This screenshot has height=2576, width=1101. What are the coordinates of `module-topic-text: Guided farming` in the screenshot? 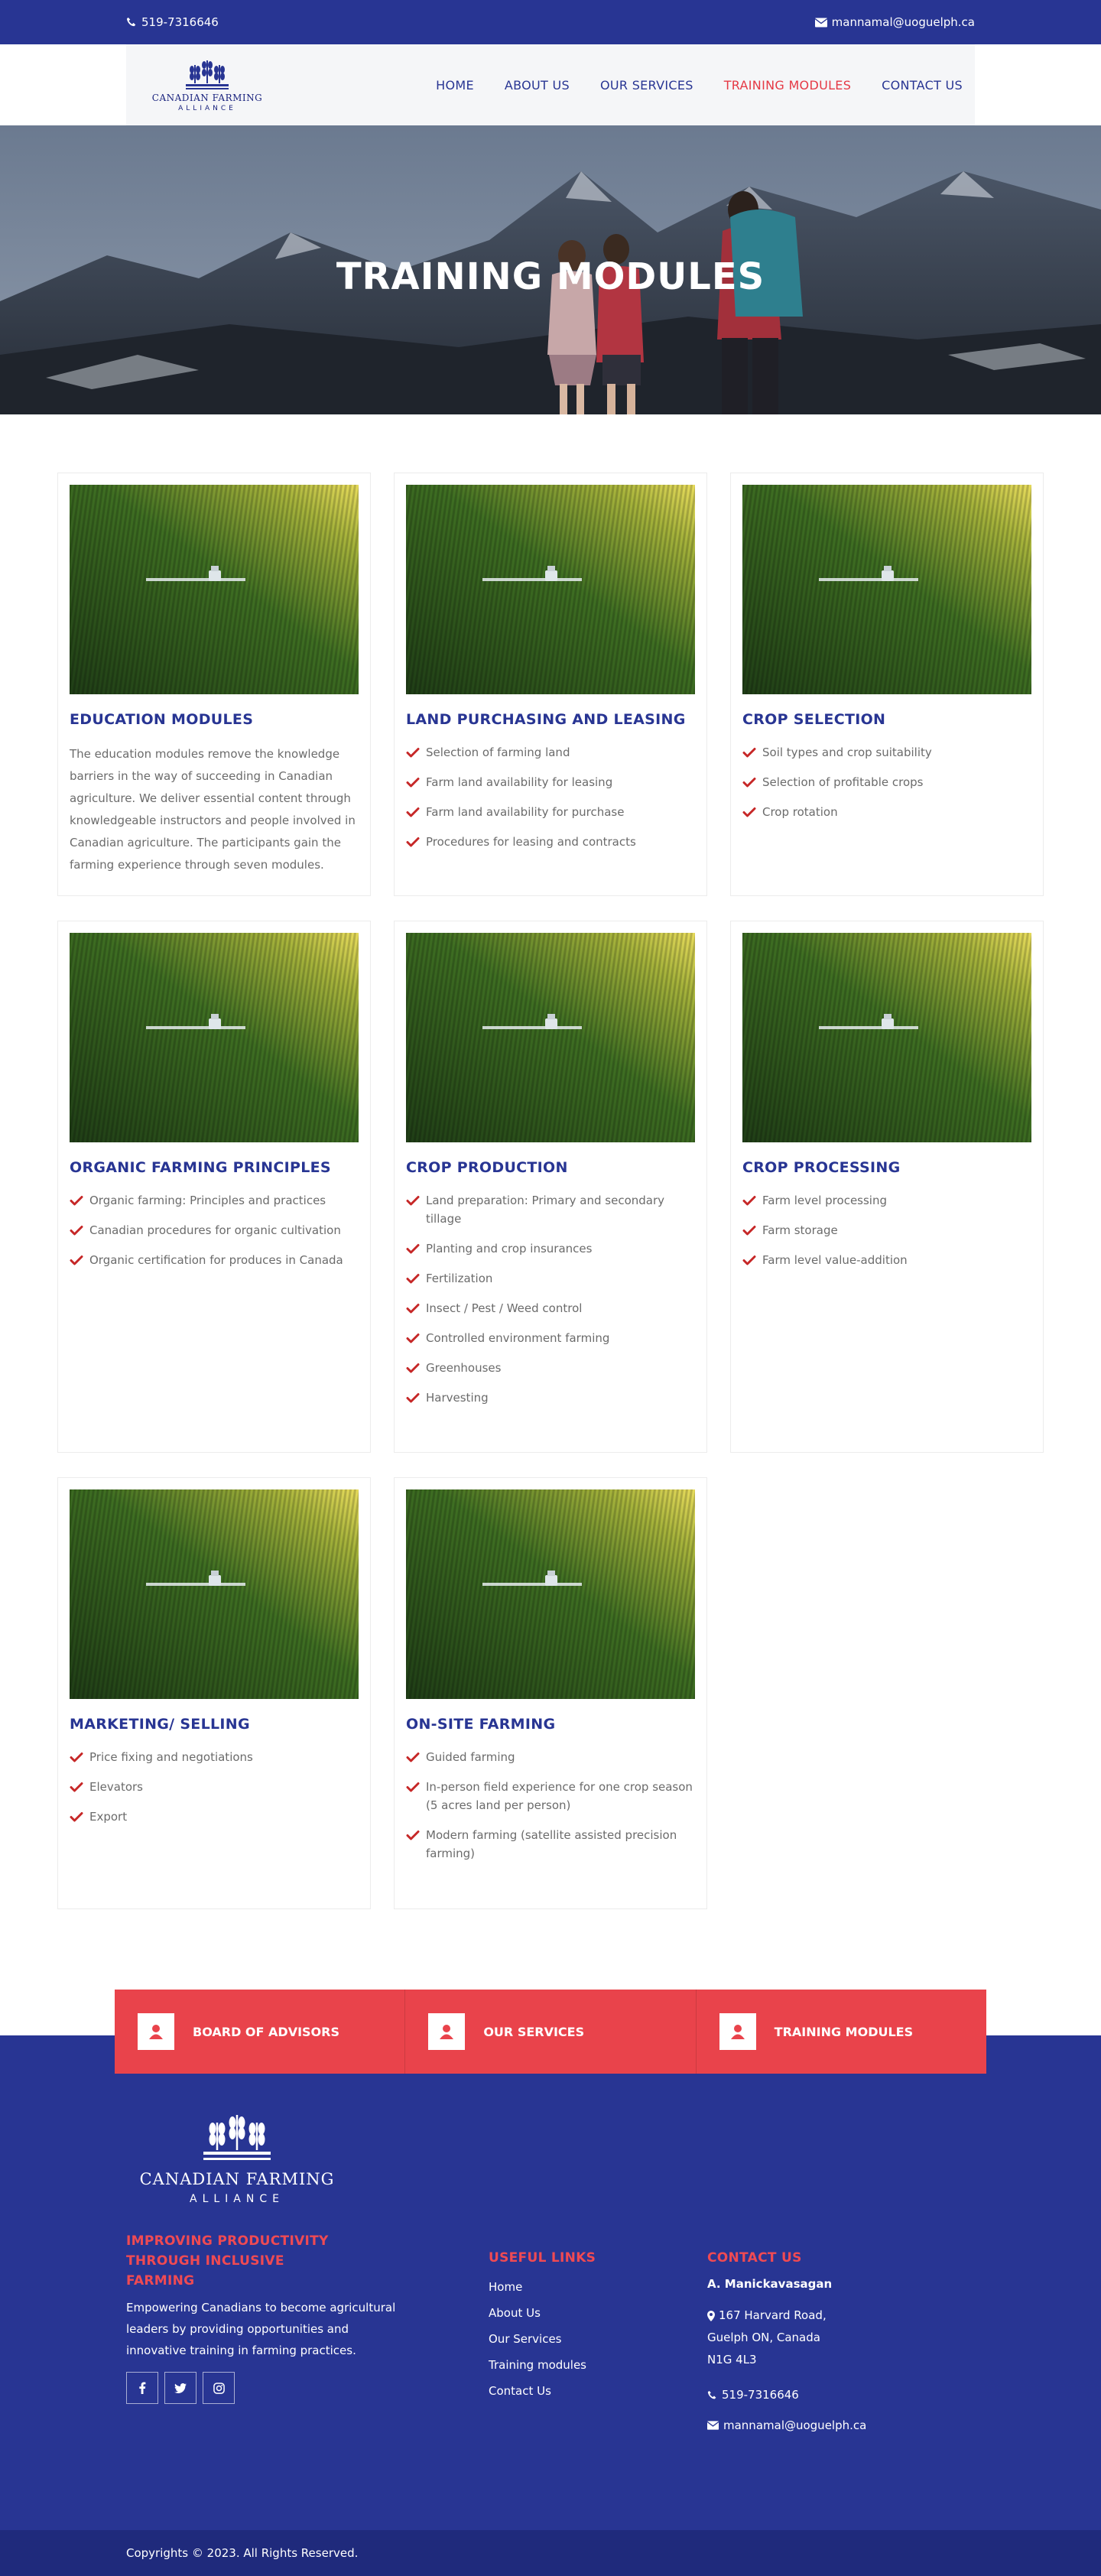 It's located at (470, 1757).